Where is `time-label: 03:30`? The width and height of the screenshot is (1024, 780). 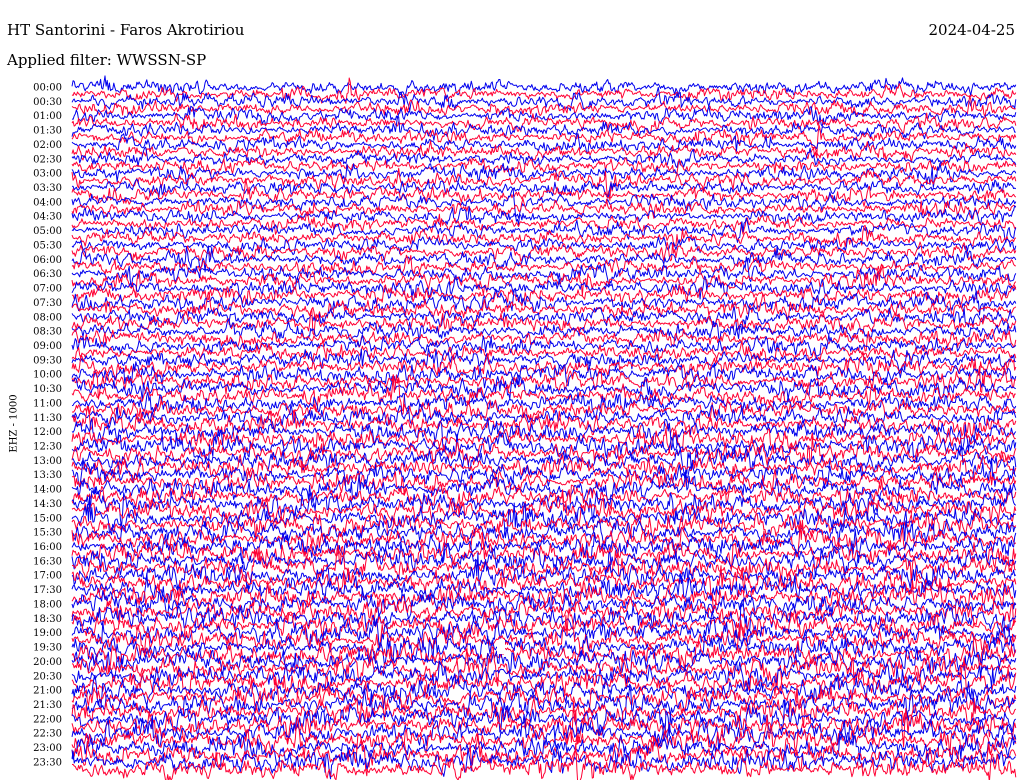
time-label: 03:30 is located at coordinates (47, 188).